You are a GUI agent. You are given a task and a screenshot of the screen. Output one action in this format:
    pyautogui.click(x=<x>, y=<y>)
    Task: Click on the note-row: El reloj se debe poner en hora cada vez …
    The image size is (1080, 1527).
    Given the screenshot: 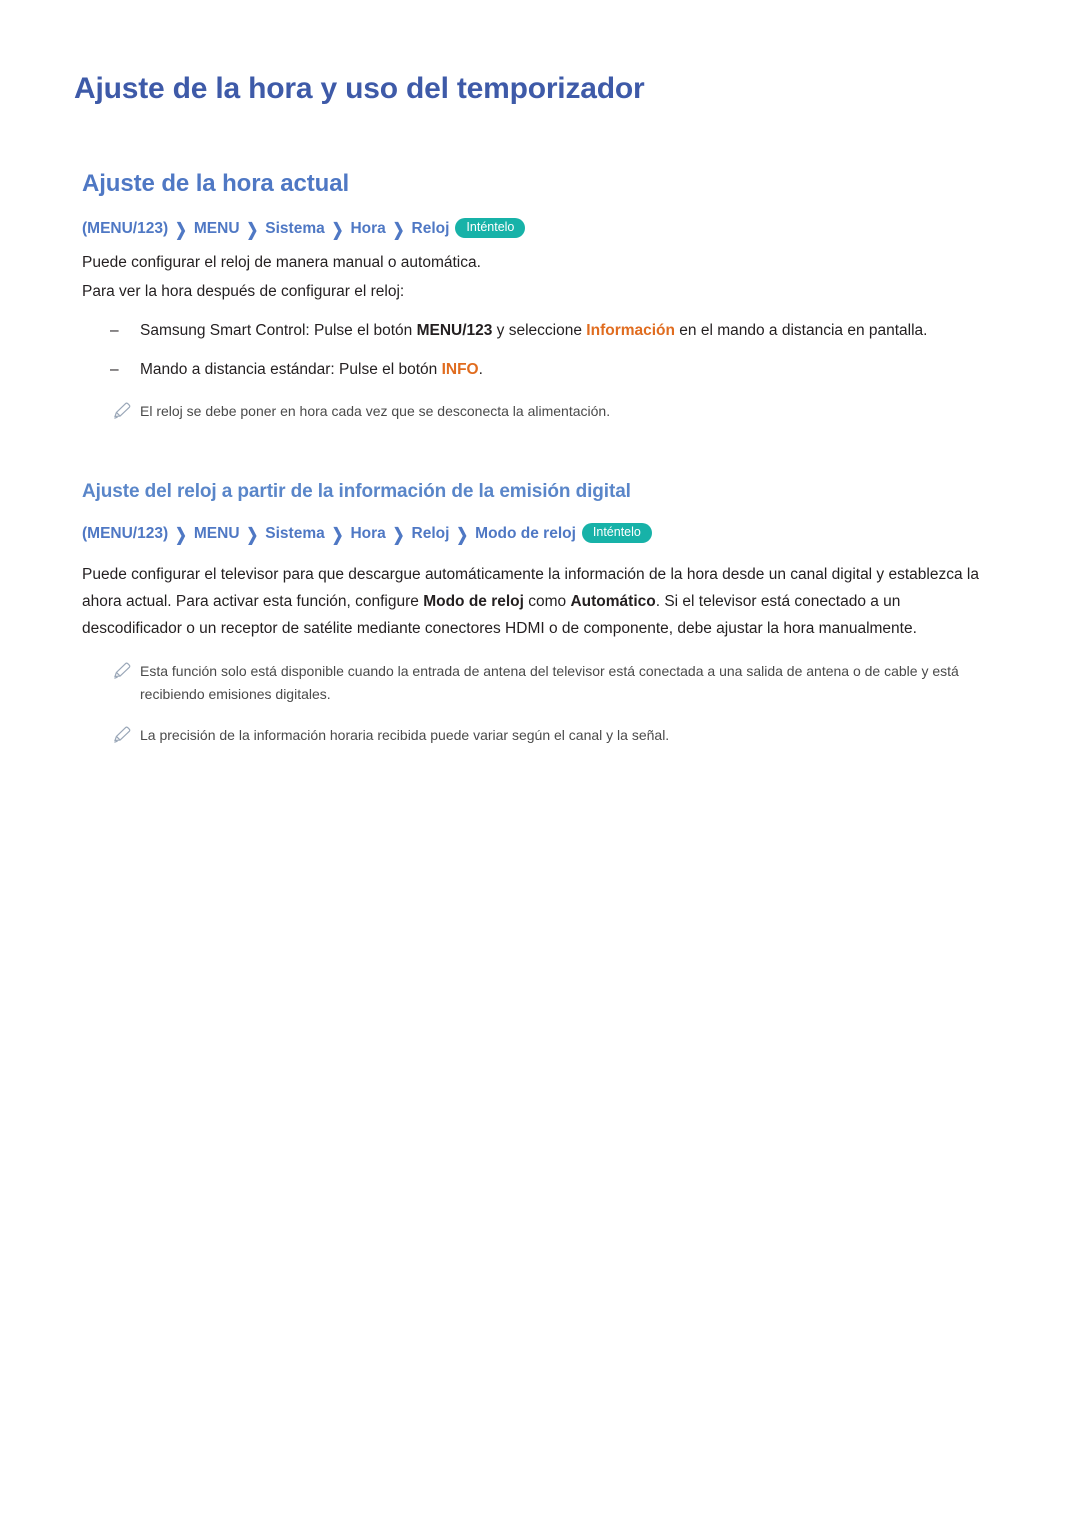 What is the action you would take?
    pyautogui.click(x=554, y=412)
    